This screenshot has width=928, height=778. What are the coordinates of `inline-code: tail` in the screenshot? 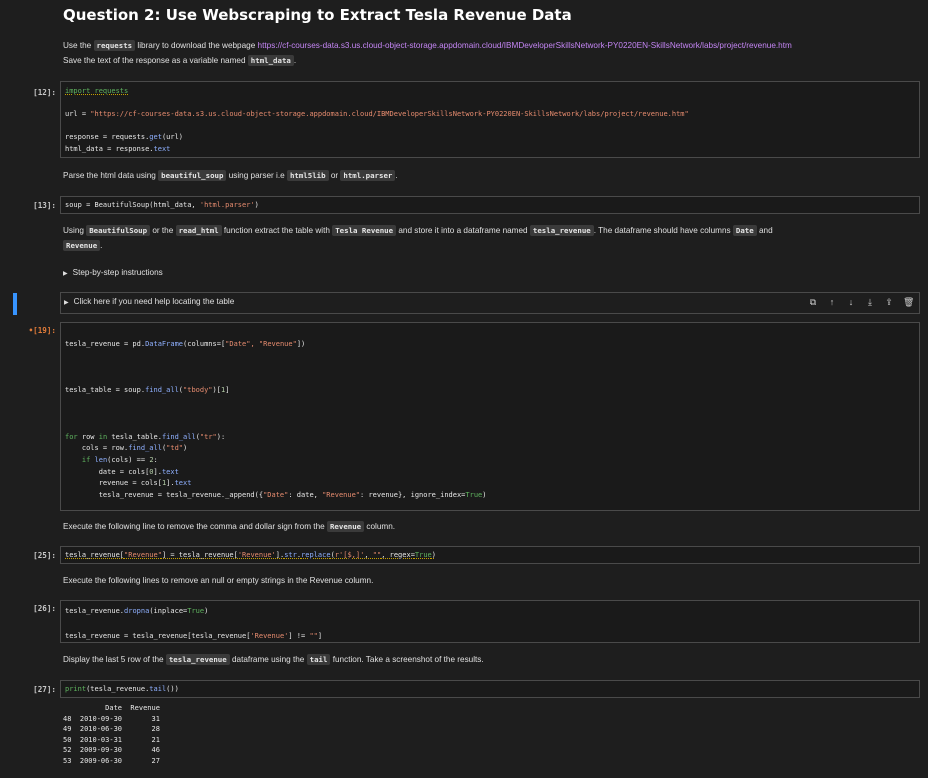 It's located at (318, 659).